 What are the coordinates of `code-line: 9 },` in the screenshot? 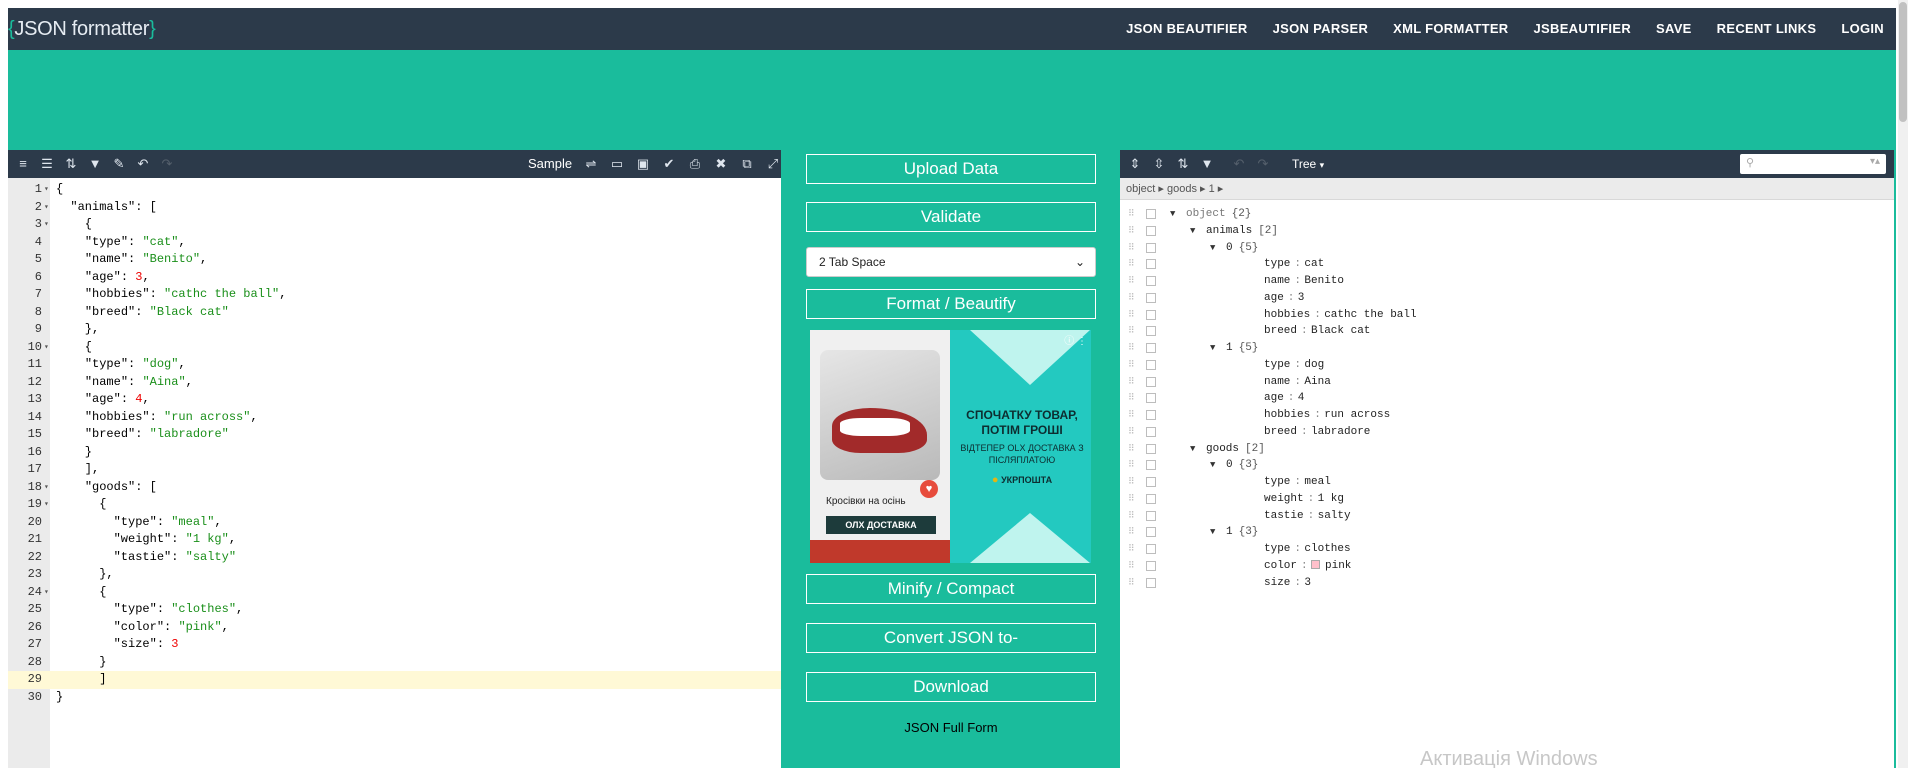 It's located at (394, 330).